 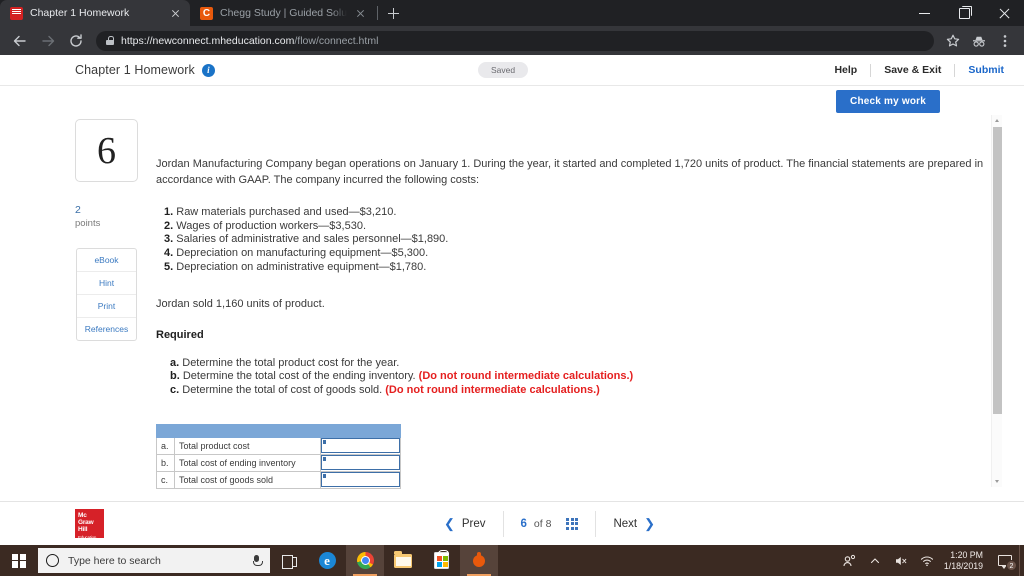 I want to click on total-pages: of 8, so click(x=542, y=523).